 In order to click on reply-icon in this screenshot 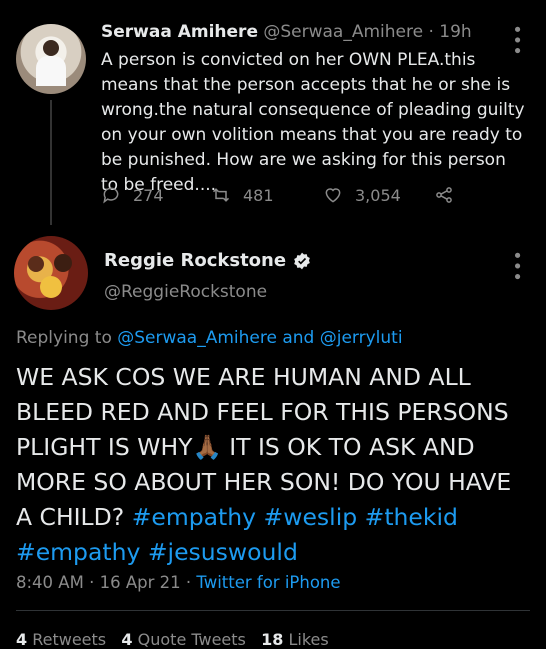, I will do `click(111, 195)`.